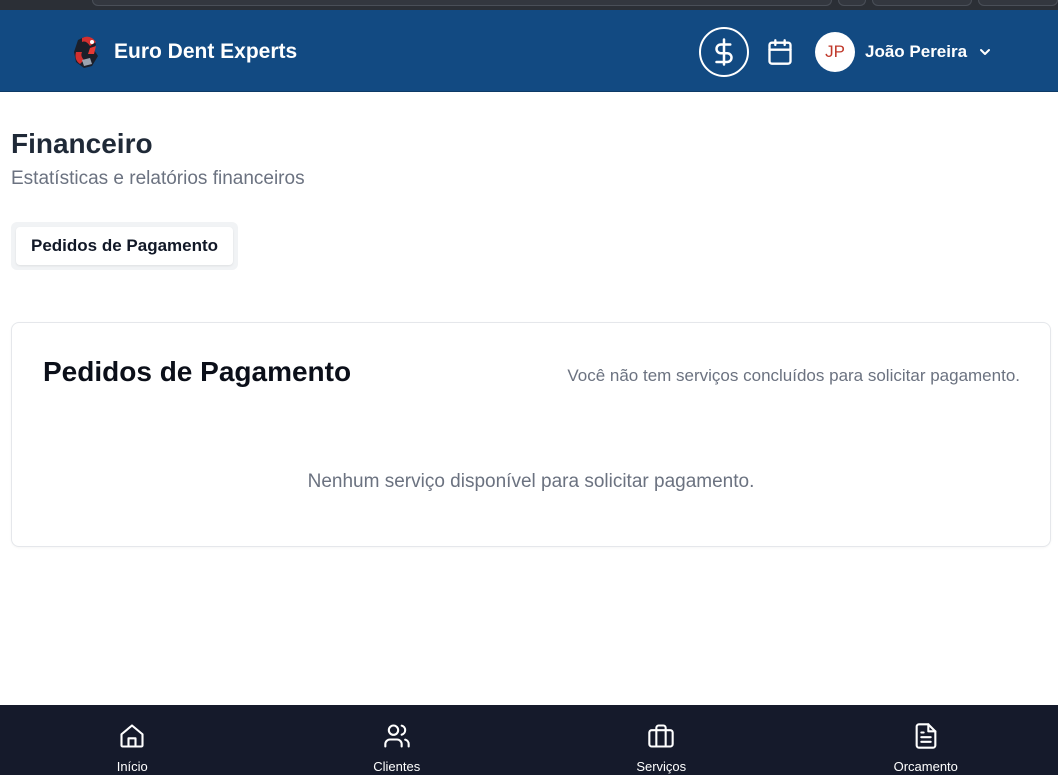 The height and width of the screenshot is (775, 1058). What do you see at coordinates (661, 766) in the screenshot?
I see `nav-label: Serviços` at bounding box center [661, 766].